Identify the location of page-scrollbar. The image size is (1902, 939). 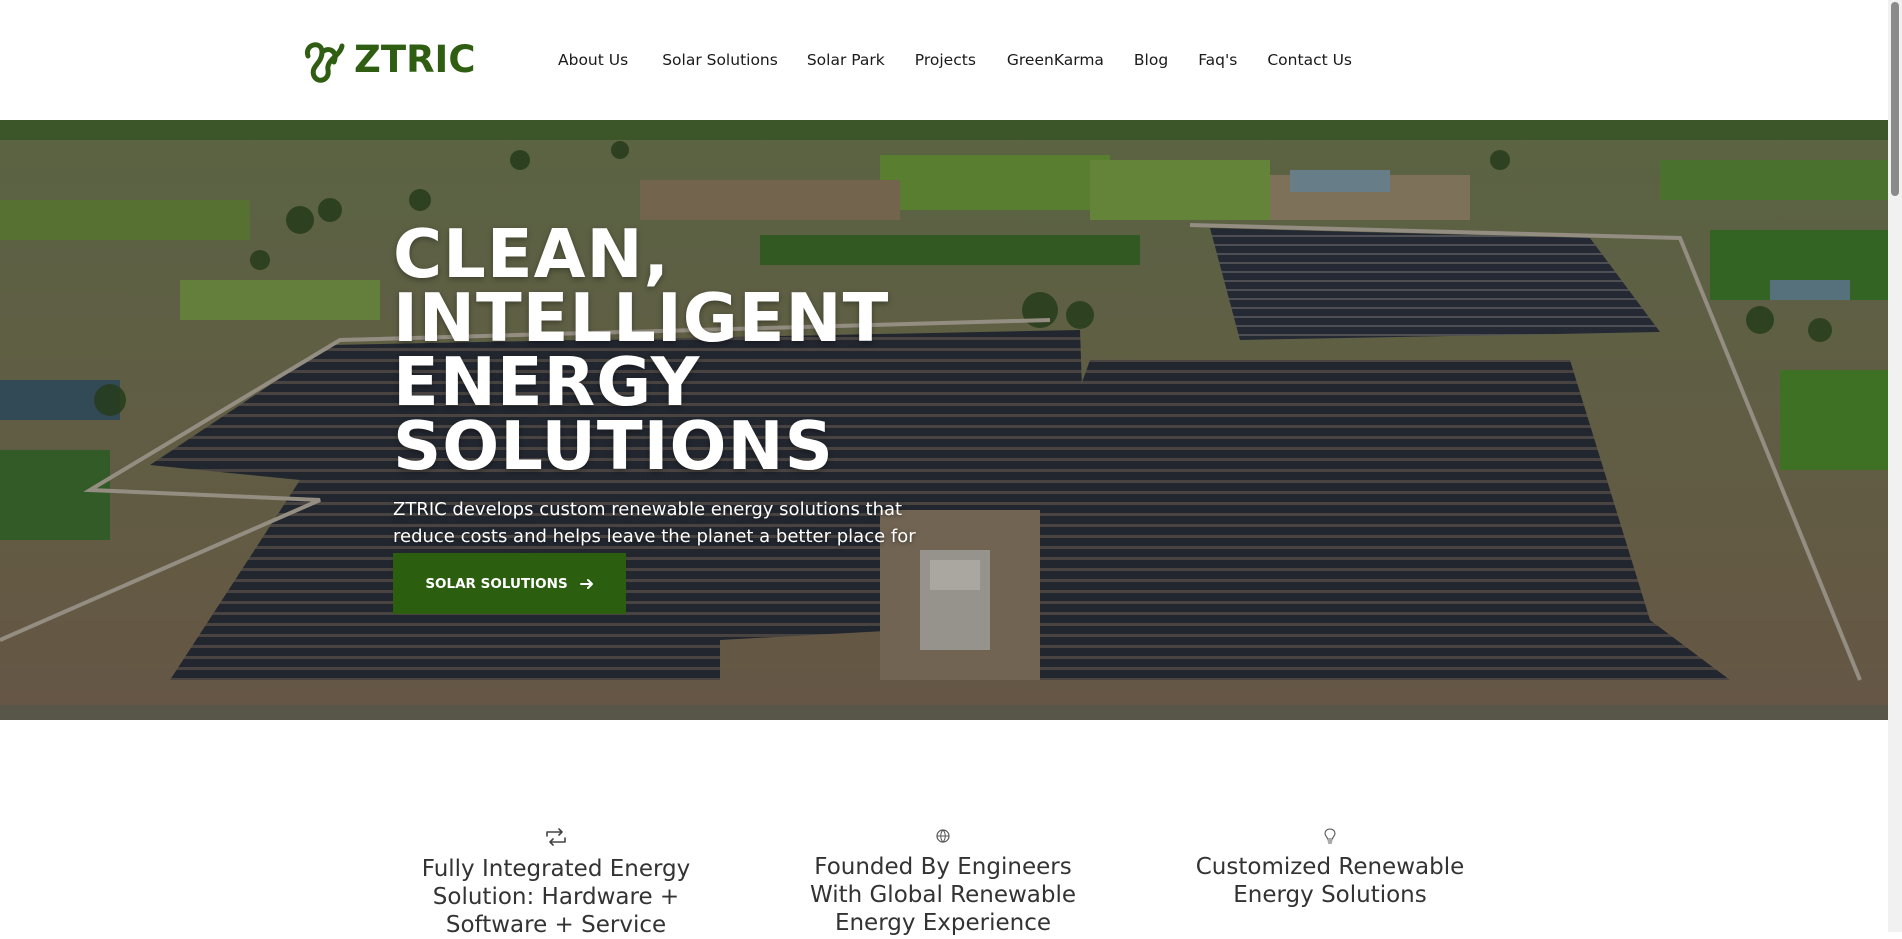
(1895, 466).